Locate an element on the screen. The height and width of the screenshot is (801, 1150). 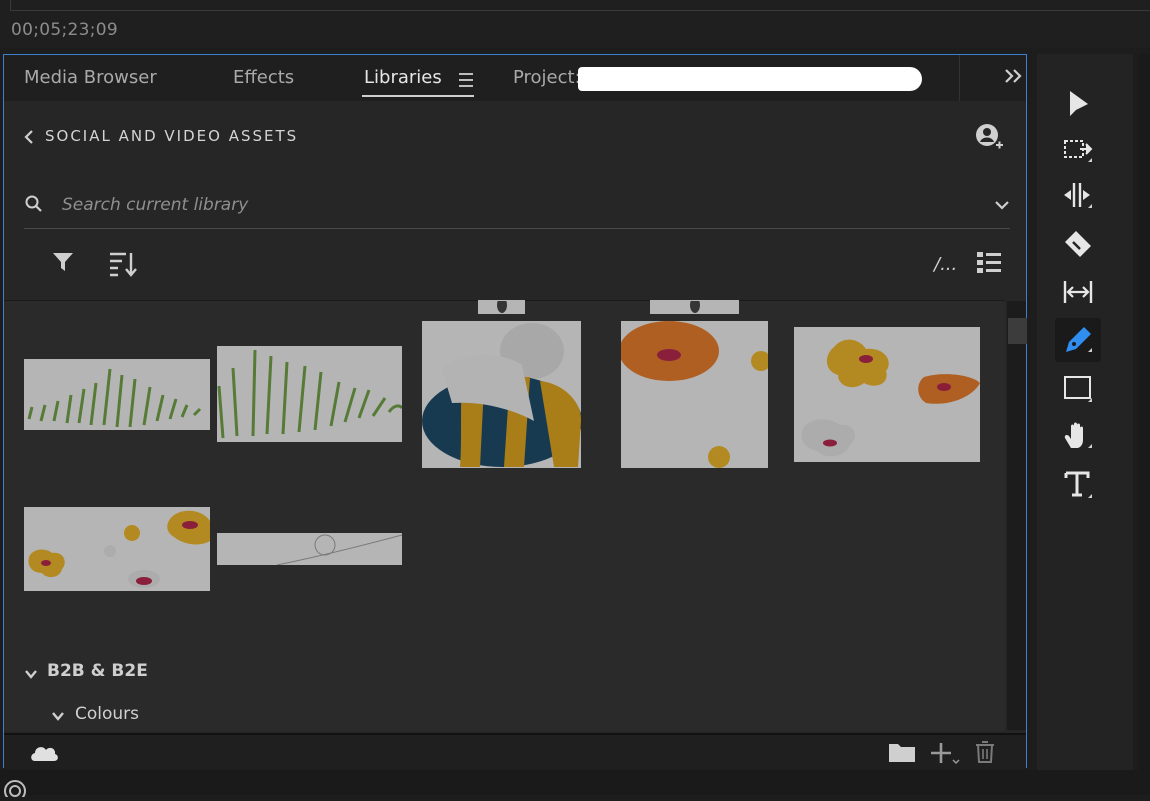
hand-tool is located at coordinates (1078, 436).